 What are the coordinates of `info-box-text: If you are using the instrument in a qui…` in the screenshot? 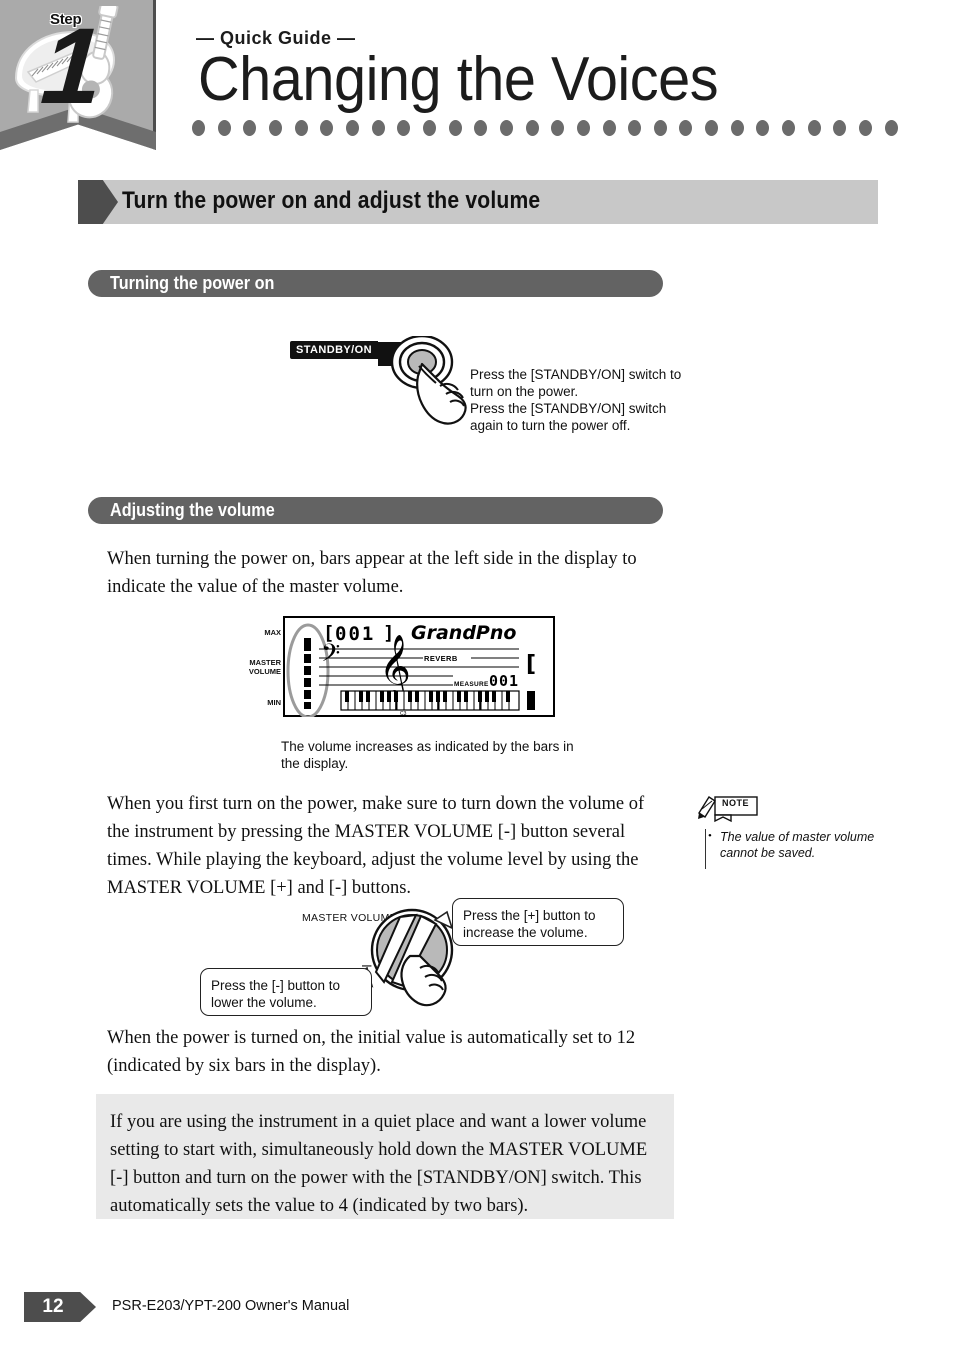 It's located at (379, 1164).